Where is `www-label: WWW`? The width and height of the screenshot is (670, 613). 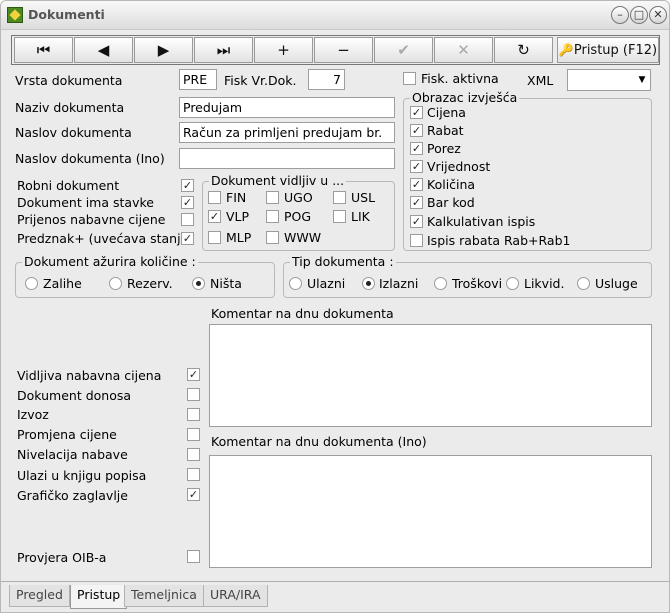
www-label: WWW is located at coordinates (303, 237).